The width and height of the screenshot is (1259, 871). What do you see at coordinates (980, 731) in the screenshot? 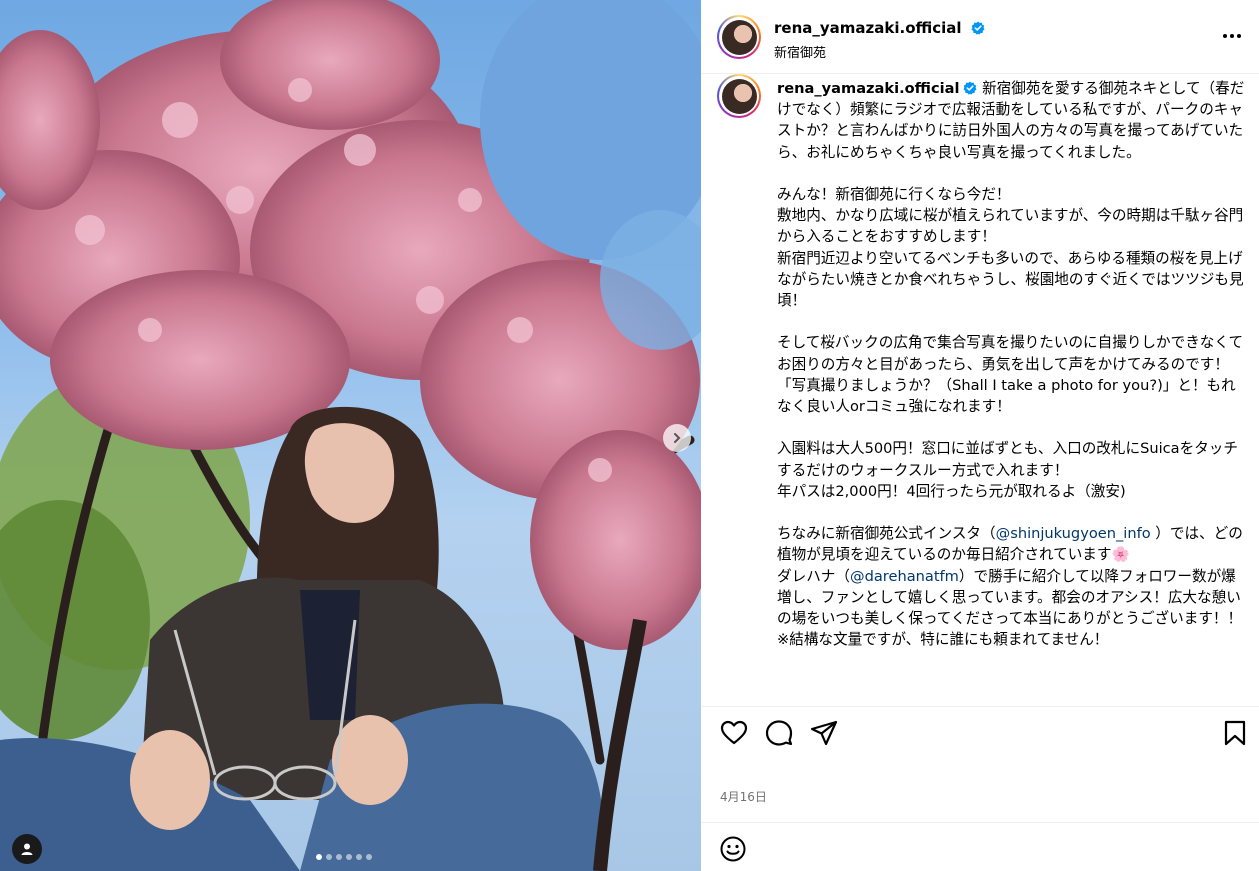
I see `action-bar` at bounding box center [980, 731].